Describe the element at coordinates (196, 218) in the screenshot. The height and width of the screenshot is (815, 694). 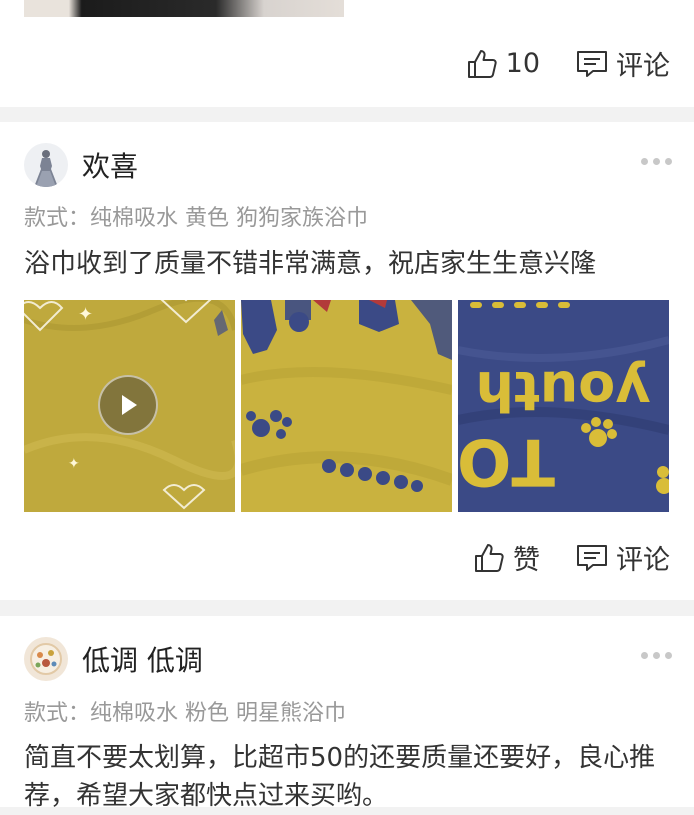
I see `product-spec: 款式：纯棉吸水 黄色 狗狗家族浴巾` at that location.